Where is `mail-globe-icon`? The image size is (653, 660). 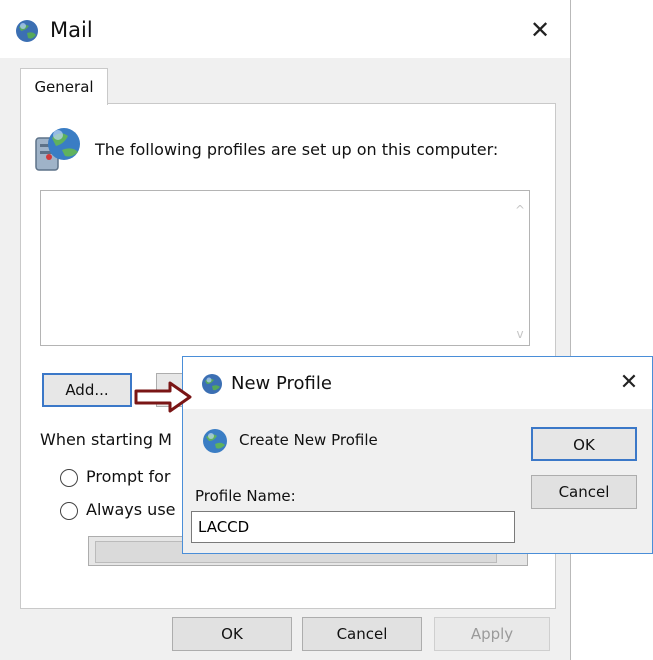 mail-globe-icon is located at coordinates (27, 31).